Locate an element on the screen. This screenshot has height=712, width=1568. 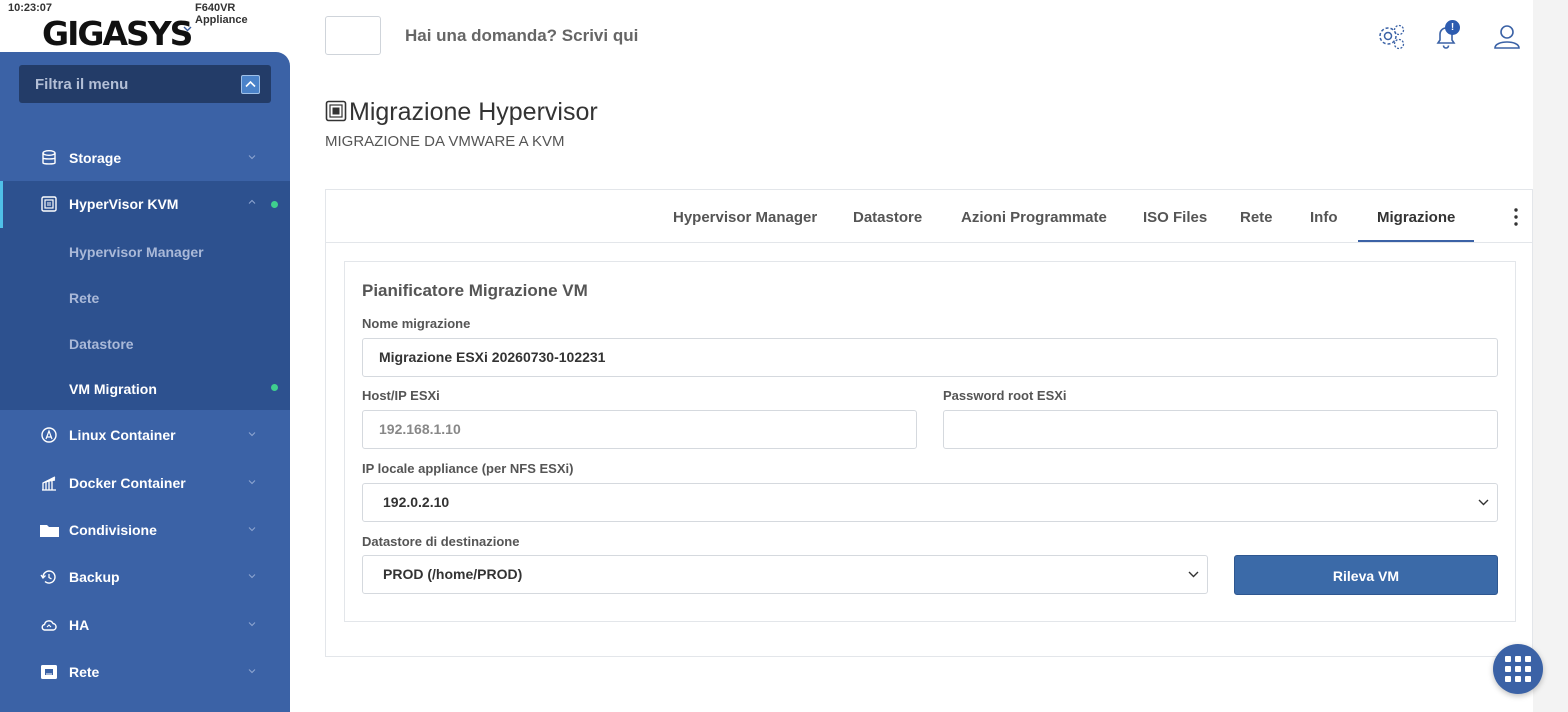
migration-name-label: Nome migrazione is located at coordinates (416, 323).